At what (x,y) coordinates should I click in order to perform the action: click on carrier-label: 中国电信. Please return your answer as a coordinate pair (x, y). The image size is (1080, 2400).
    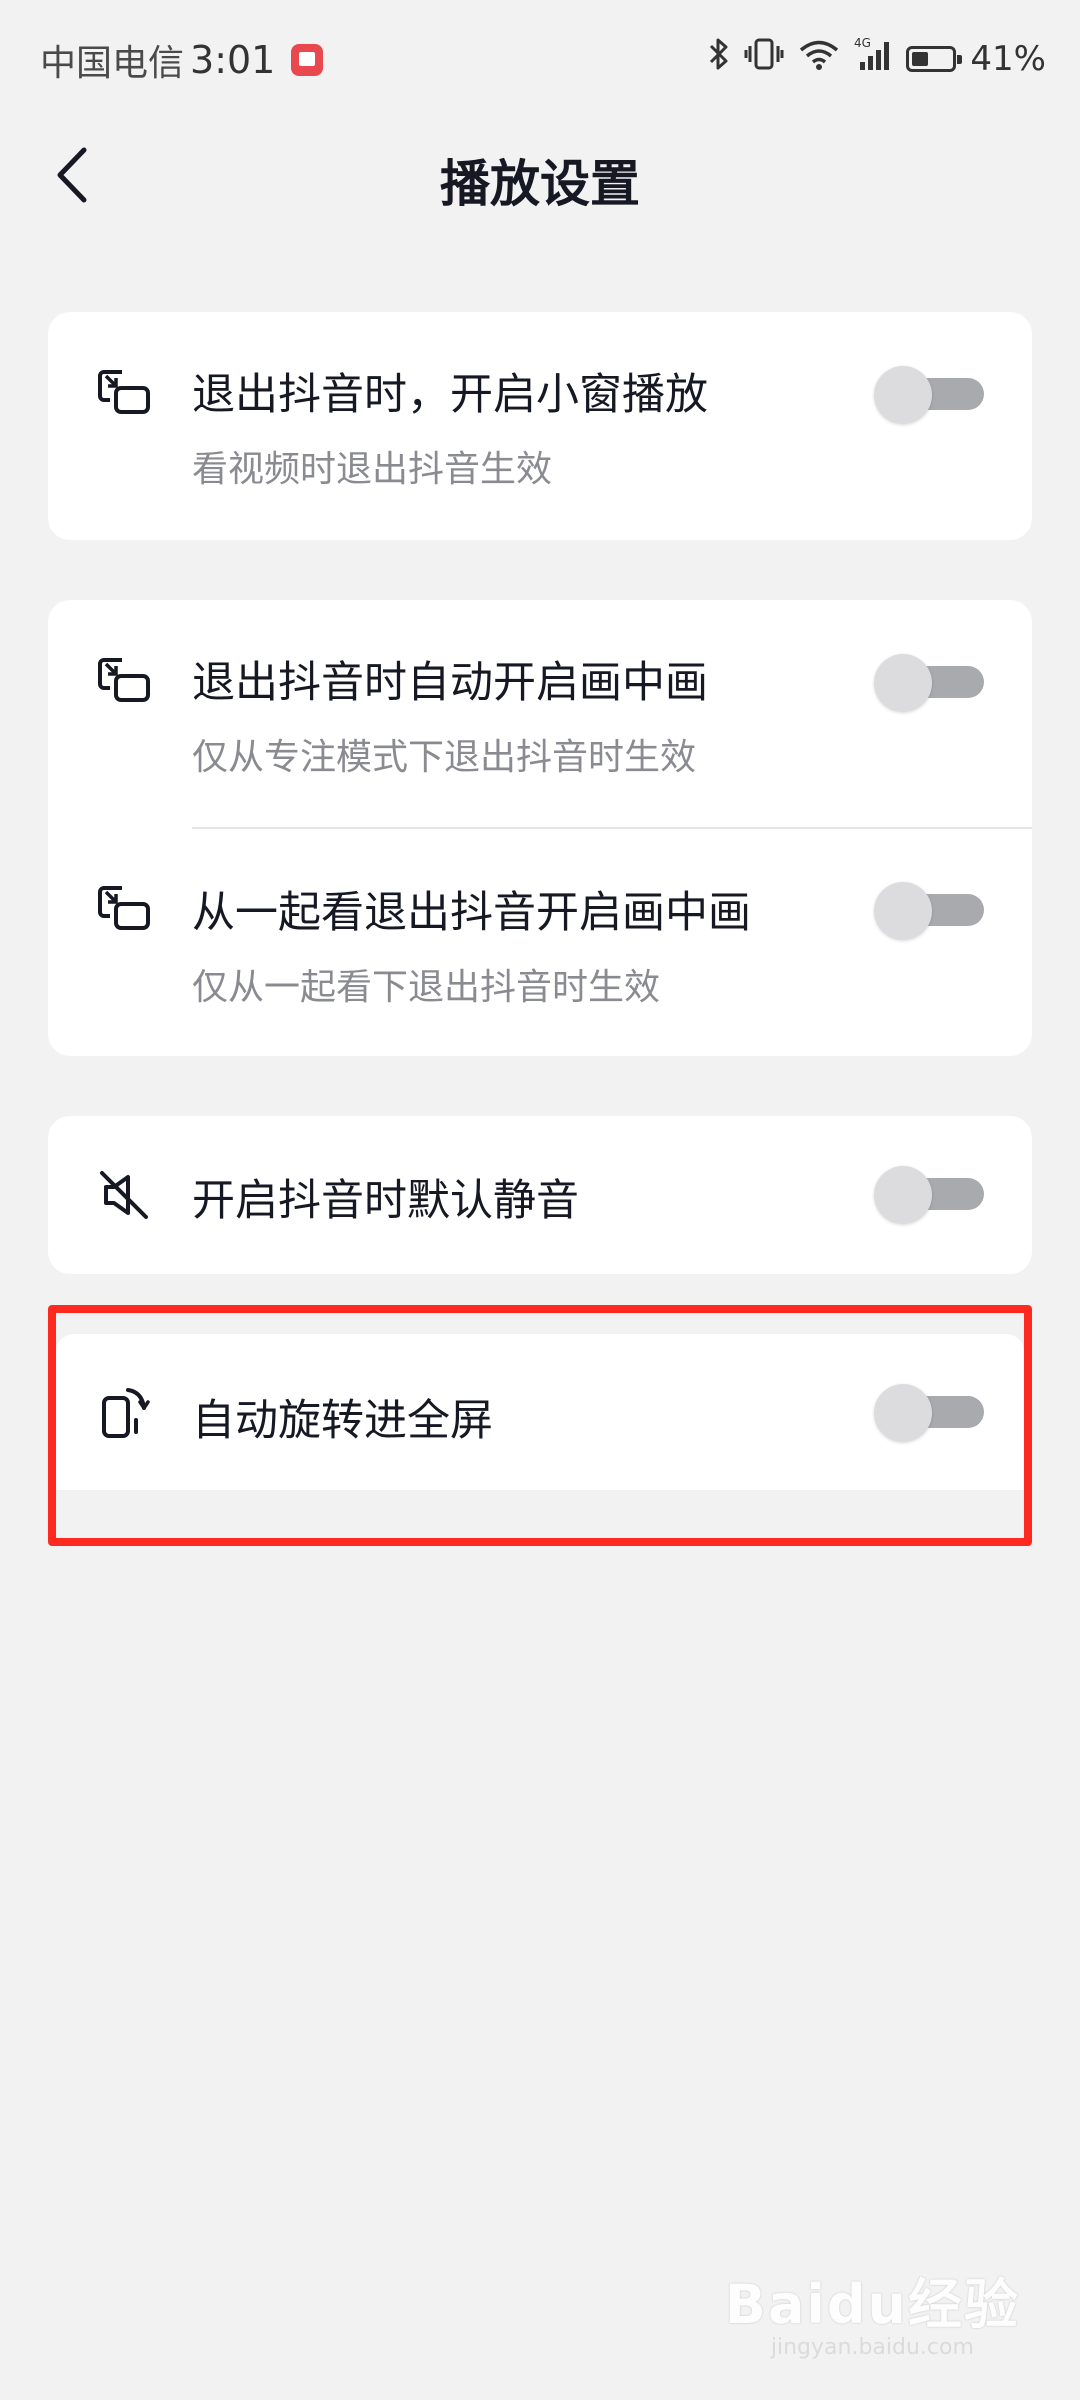
    Looking at the image, I should click on (112, 63).